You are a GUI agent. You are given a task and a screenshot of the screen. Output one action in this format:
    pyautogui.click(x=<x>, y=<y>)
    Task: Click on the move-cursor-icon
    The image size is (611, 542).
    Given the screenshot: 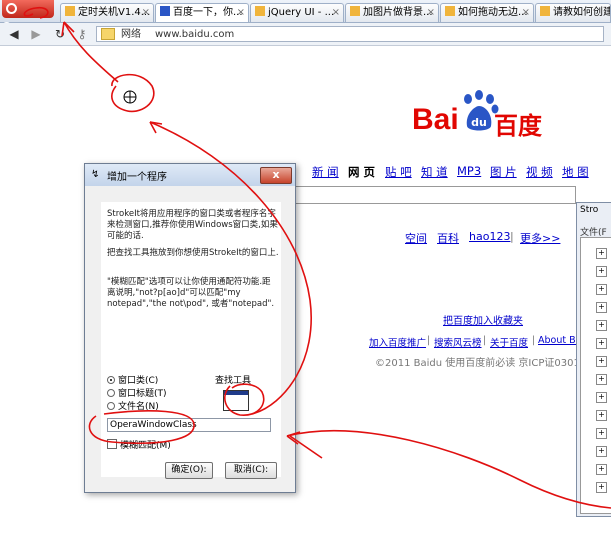 What is the action you would take?
    pyautogui.click(x=130, y=97)
    